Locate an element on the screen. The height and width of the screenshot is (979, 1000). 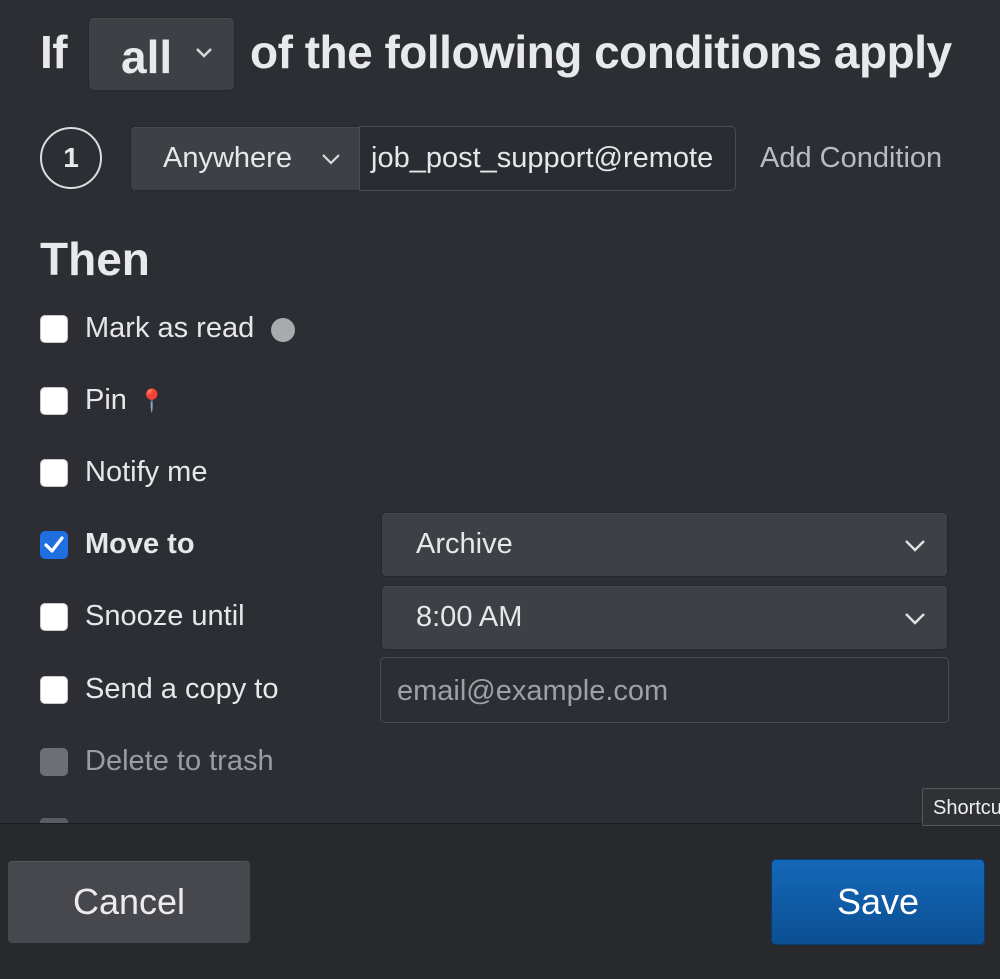
match-type-select: all is located at coordinates (161, 54).